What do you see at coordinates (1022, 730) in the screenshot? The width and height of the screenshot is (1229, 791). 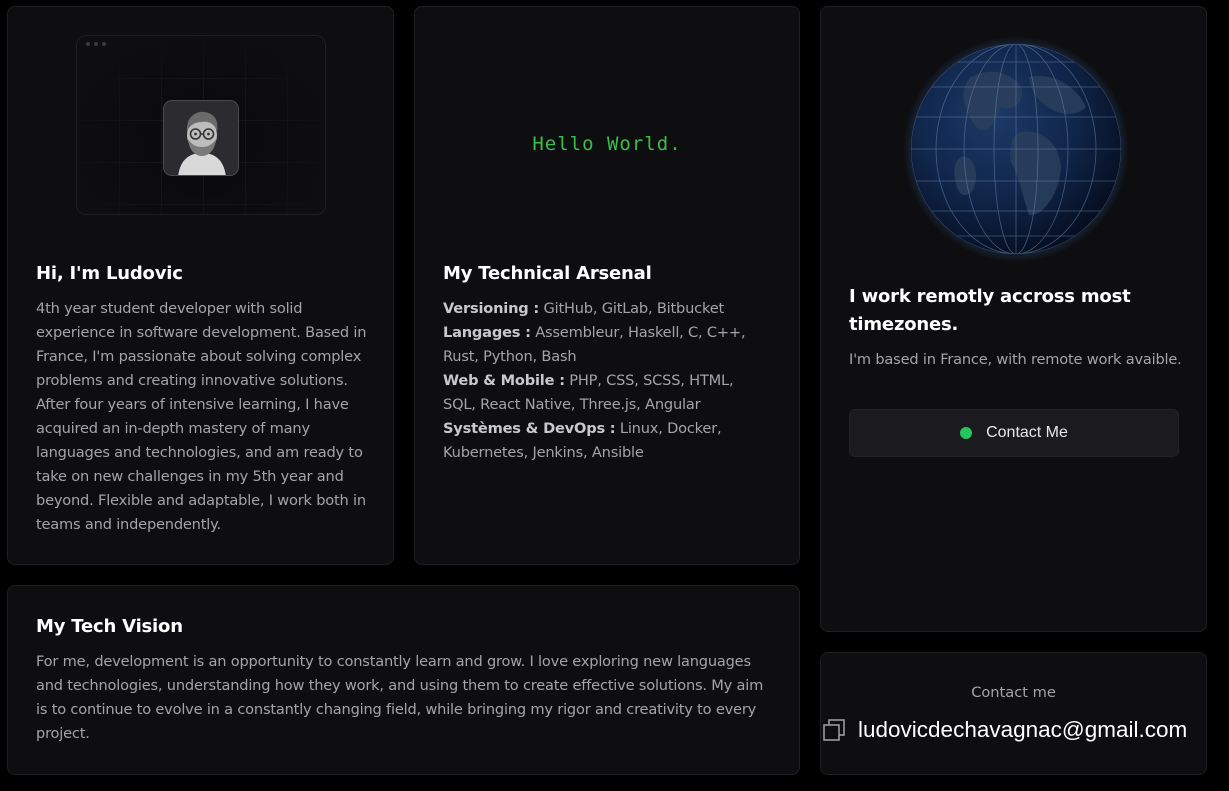 I see `email-address: ludovicdechavagnac@gmail.com` at bounding box center [1022, 730].